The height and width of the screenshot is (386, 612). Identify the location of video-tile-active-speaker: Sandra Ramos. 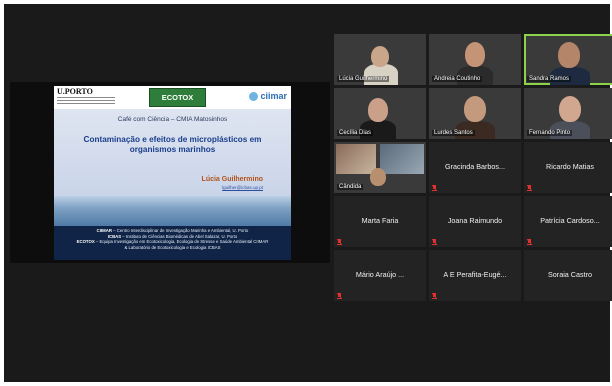
(568, 59).